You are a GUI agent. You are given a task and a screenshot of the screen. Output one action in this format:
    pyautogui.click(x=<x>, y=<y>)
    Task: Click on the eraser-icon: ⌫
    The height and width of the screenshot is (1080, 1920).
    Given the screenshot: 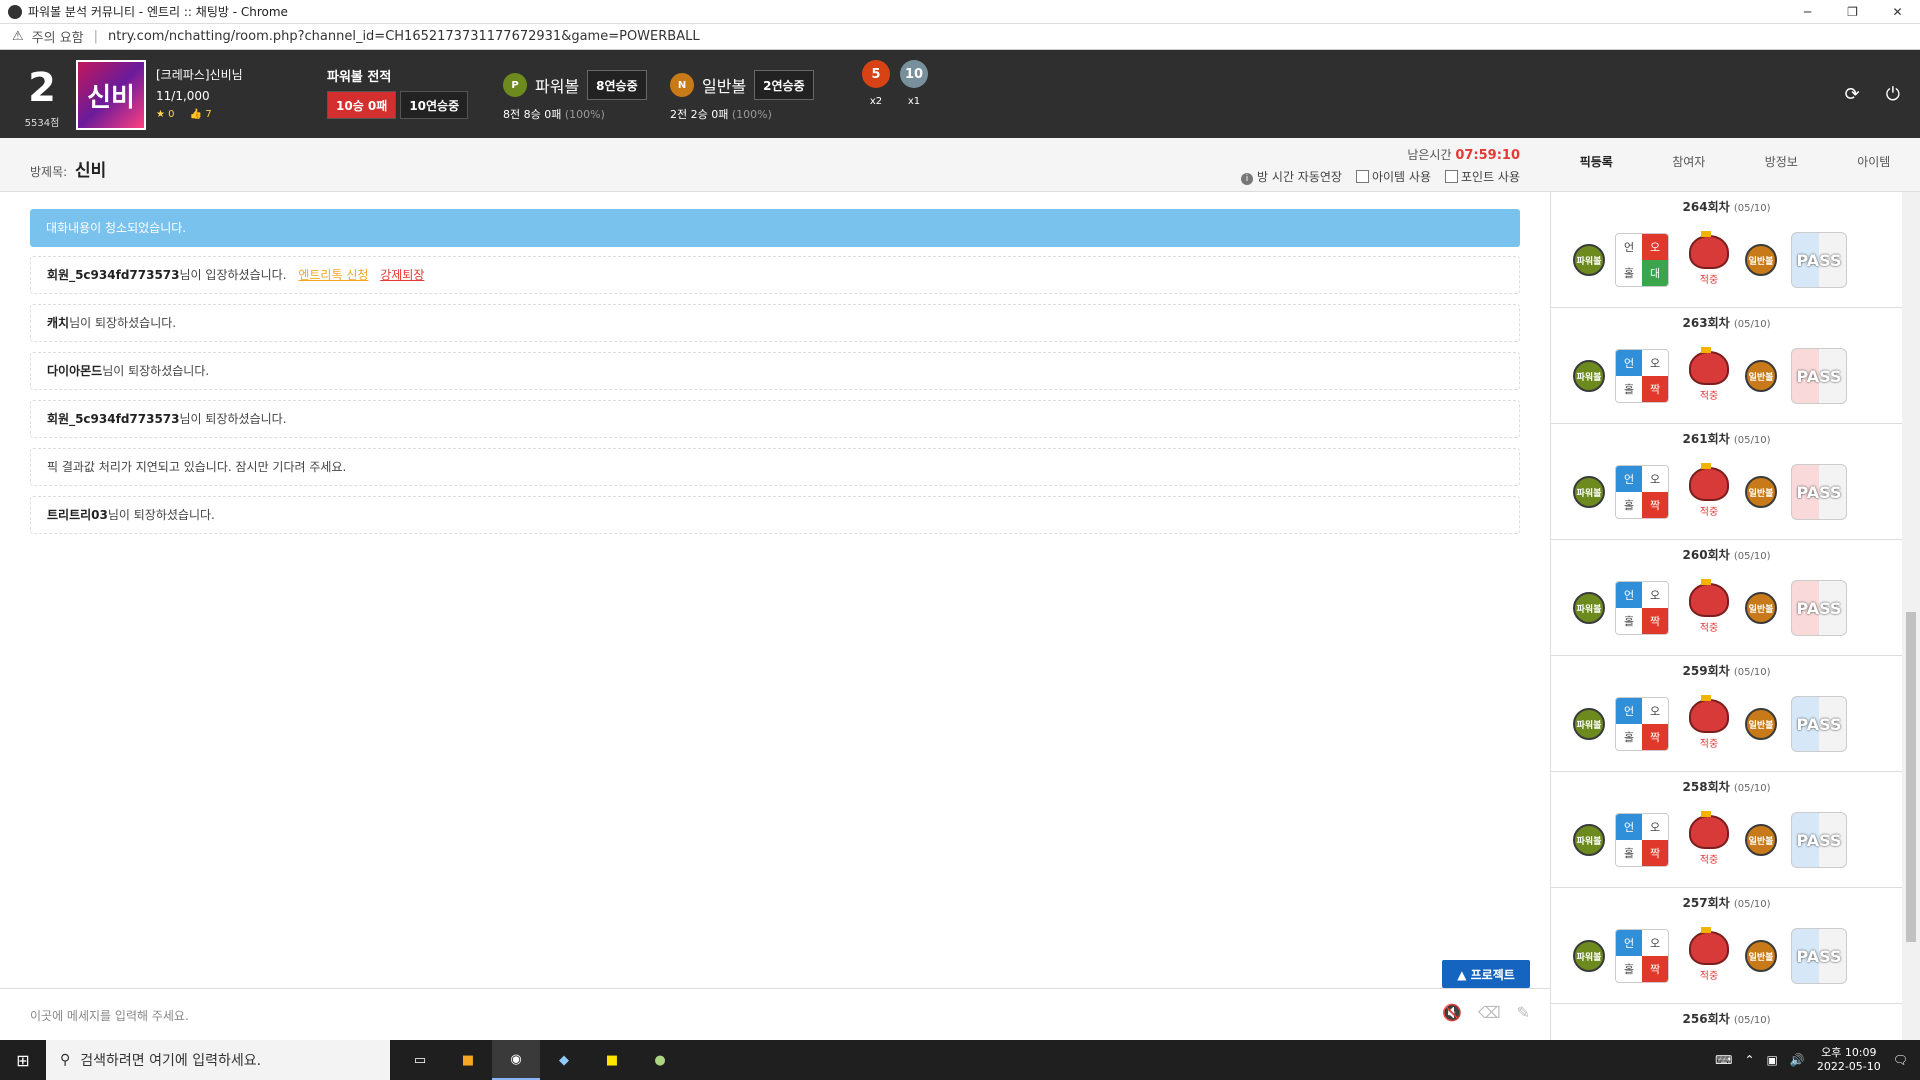 What is the action you would take?
    pyautogui.click(x=1489, y=1012)
    